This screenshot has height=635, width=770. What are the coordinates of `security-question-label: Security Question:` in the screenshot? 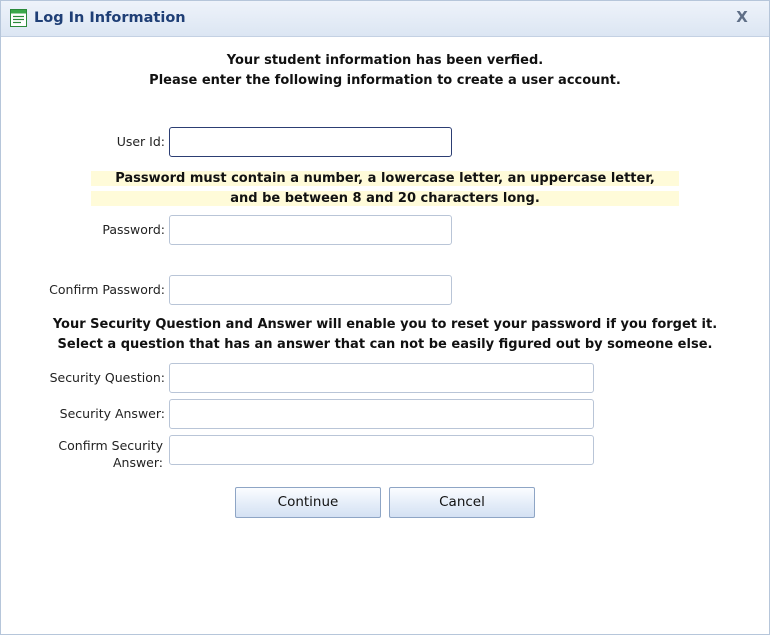 It's located at (107, 377).